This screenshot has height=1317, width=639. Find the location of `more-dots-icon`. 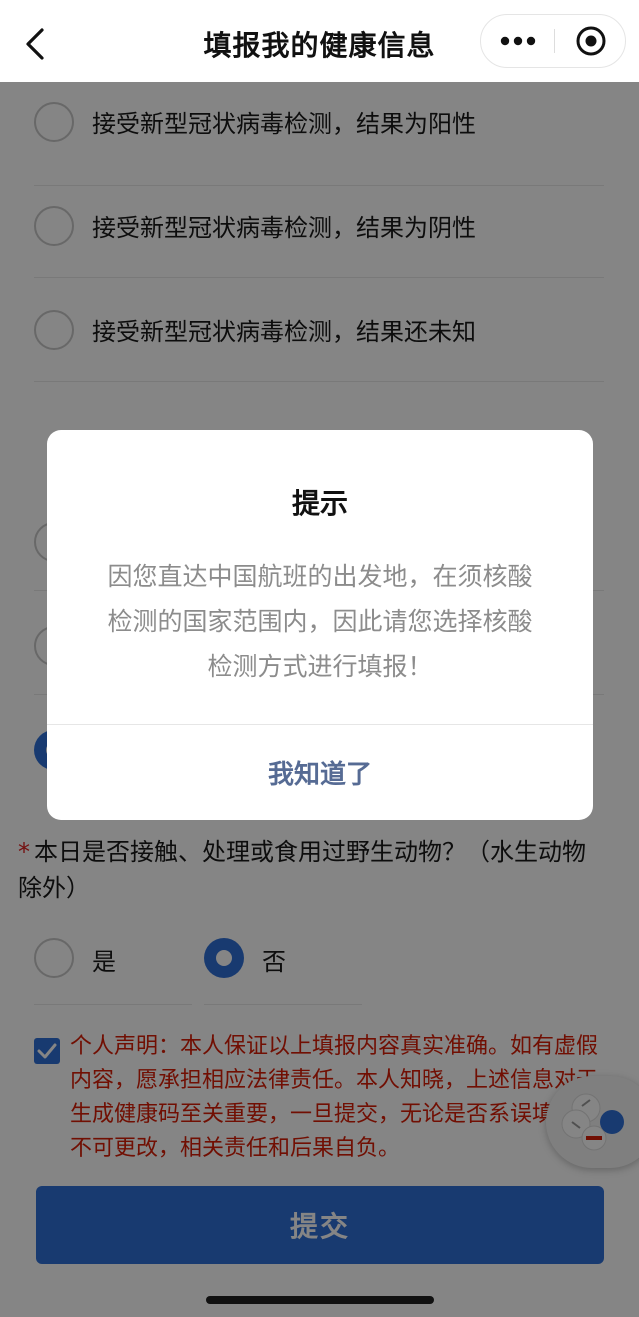

more-dots-icon is located at coordinates (517, 41).